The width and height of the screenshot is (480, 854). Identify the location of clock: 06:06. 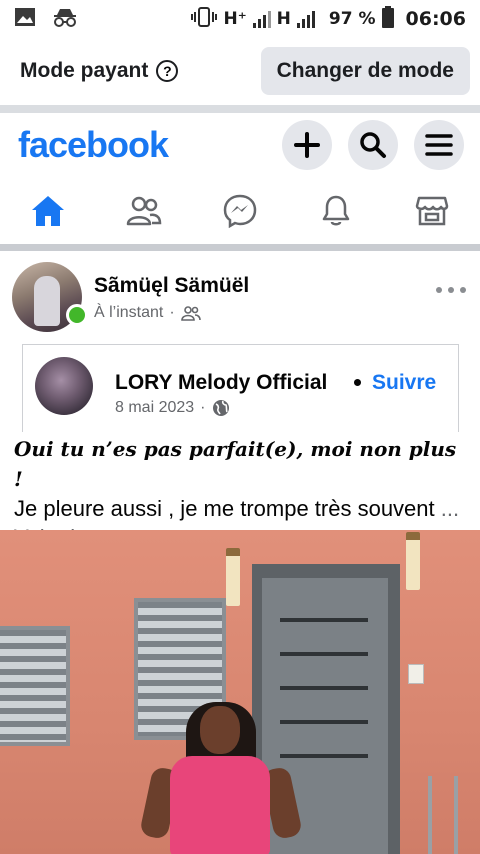
(435, 19).